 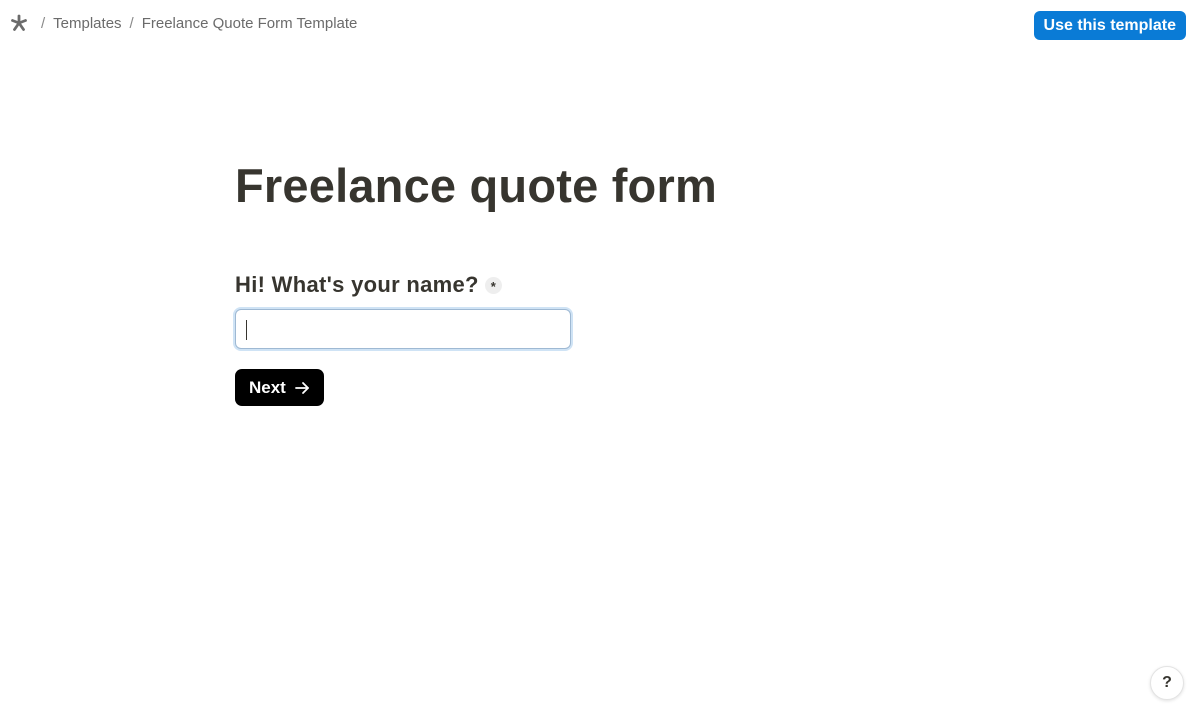 I want to click on use-this-template-button: Use this template, so click(x=1109, y=25).